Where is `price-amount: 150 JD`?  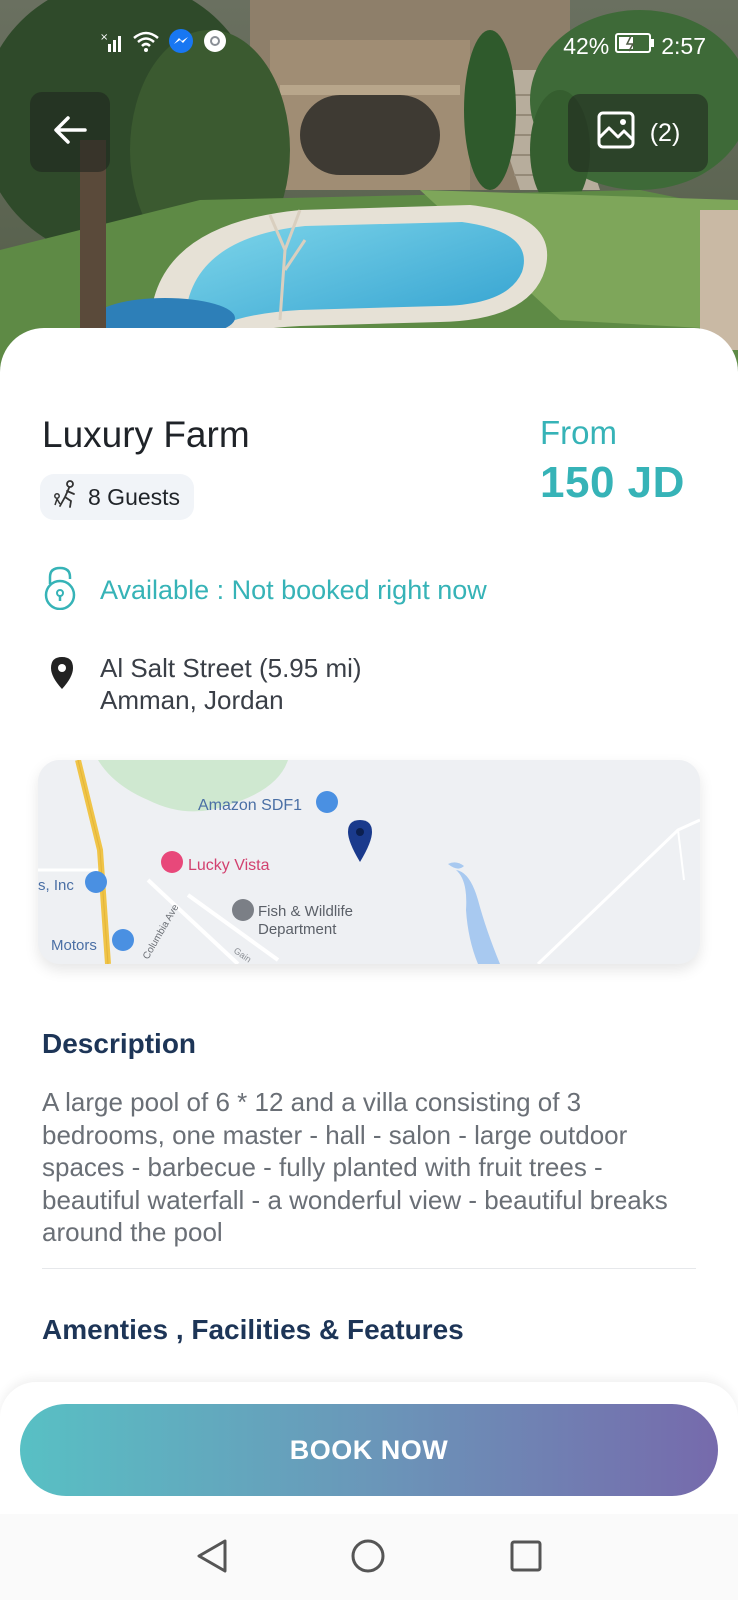 price-amount: 150 JD is located at coordinates (612, 482).